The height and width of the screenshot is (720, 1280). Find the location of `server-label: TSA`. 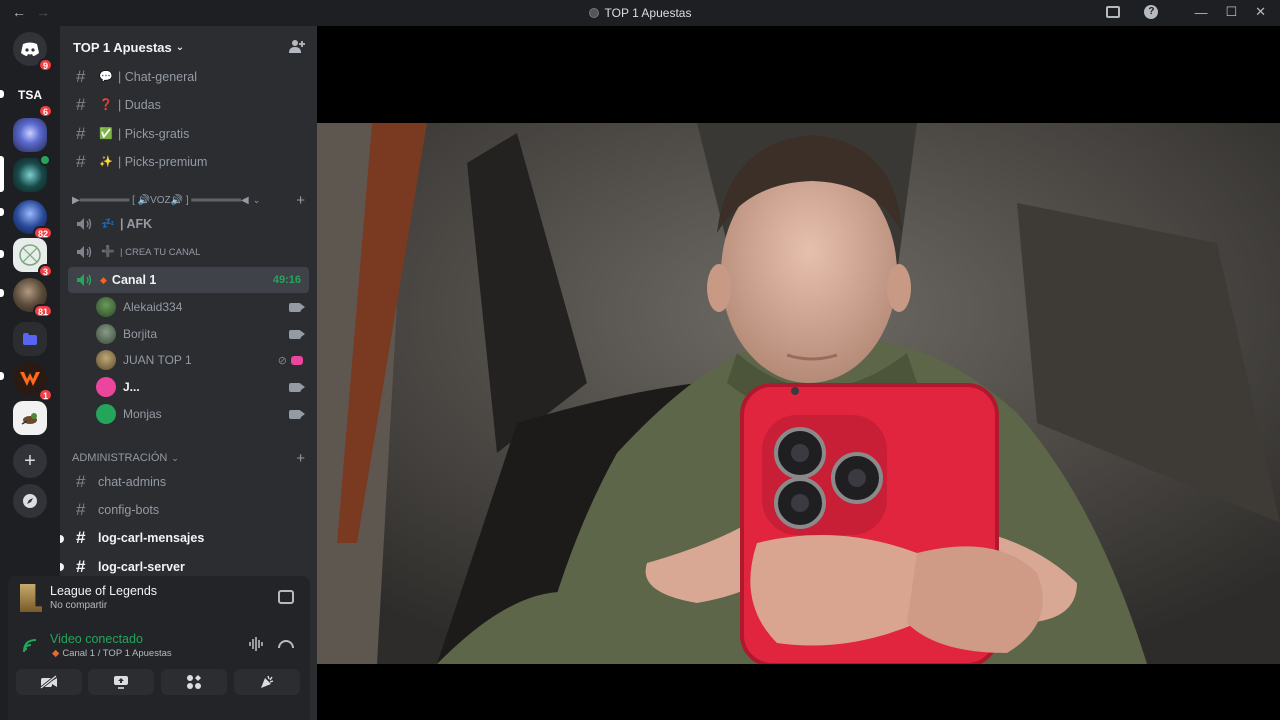

server-label: TSA is located at coordinates (30, 95).